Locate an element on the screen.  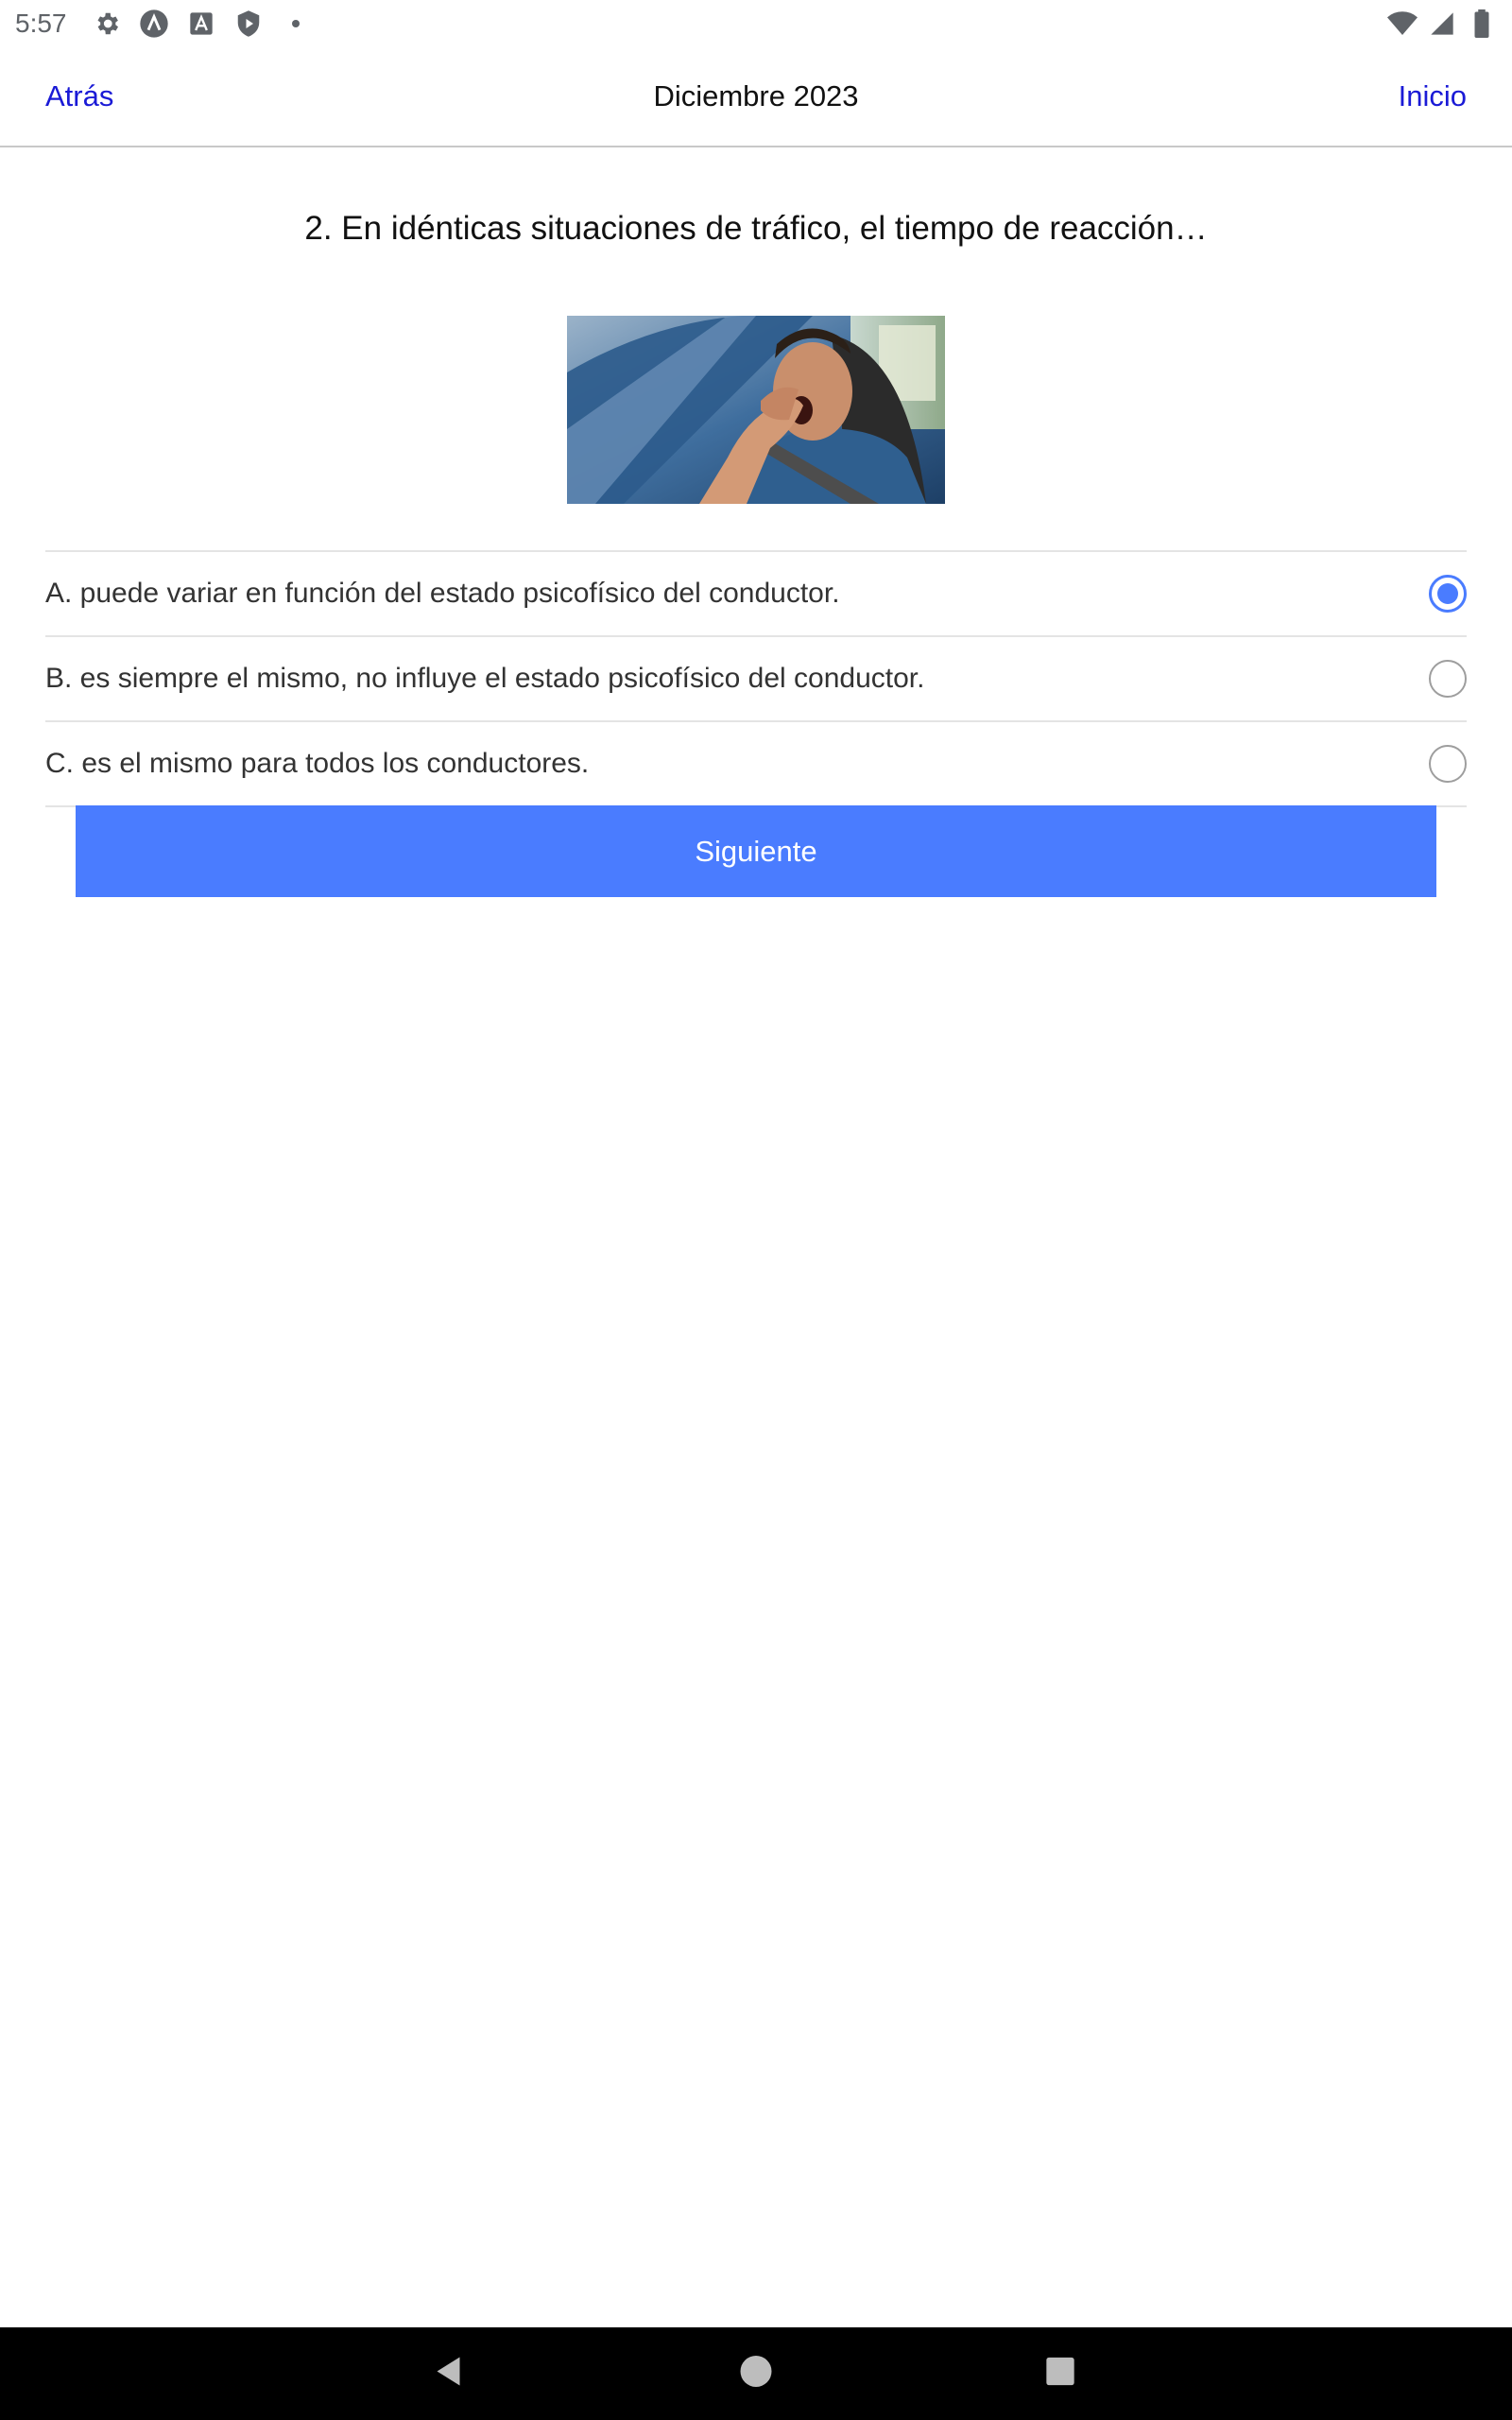
home-circle-icon is located at coordinates (756, 2374).